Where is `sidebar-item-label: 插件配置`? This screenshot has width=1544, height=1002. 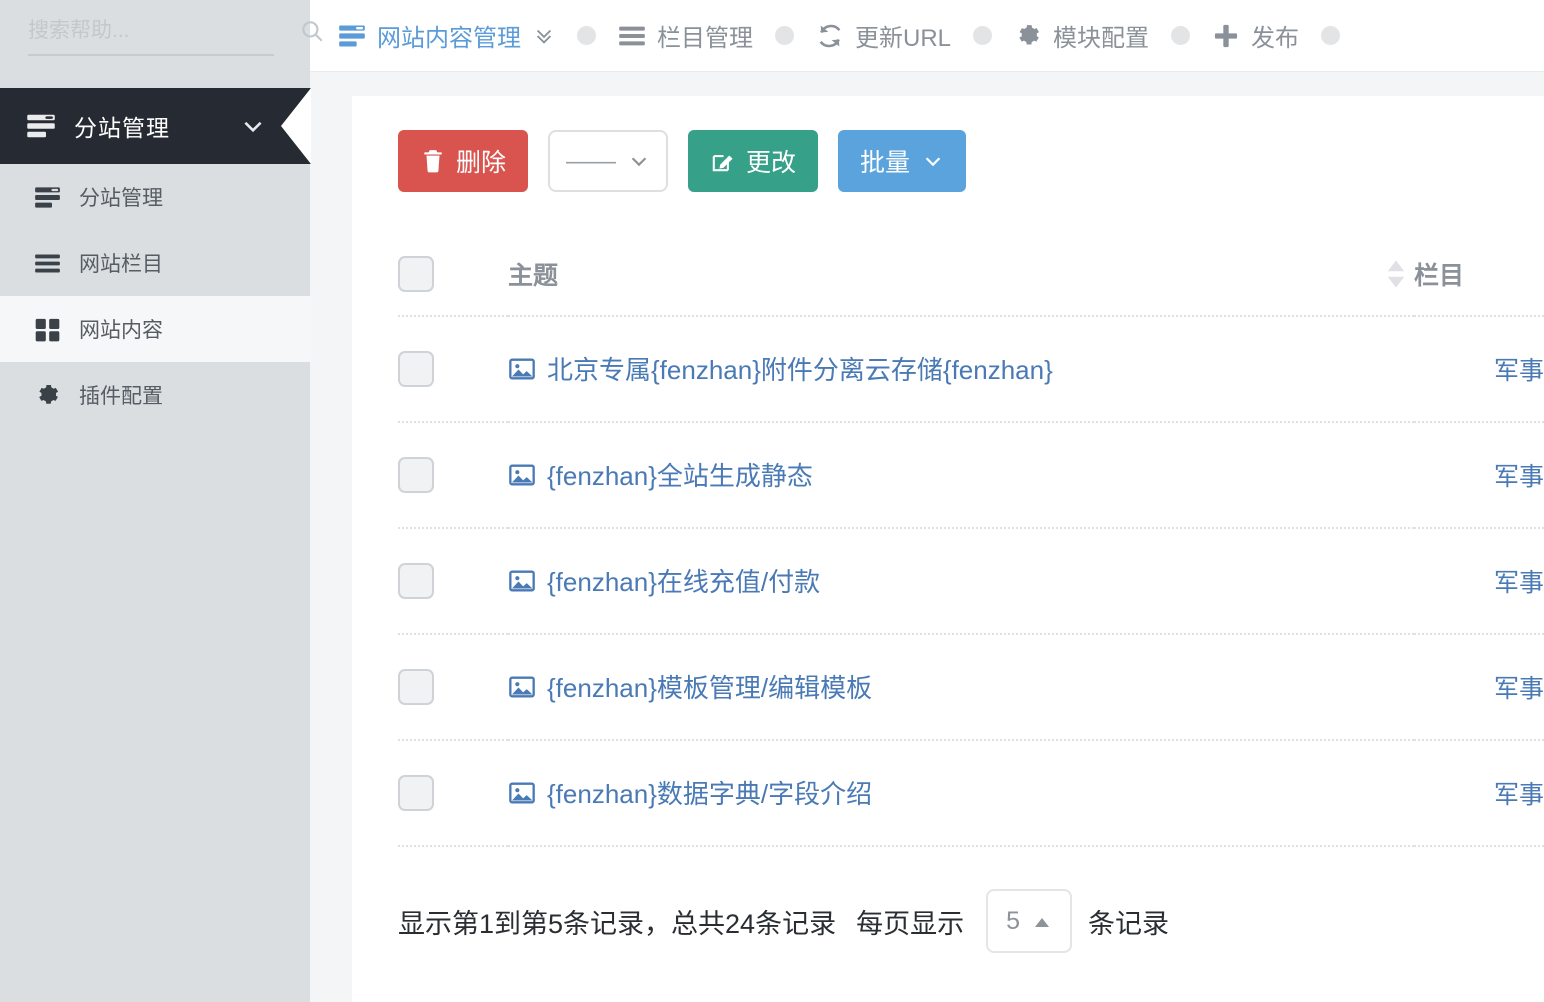
sidebar-item-label: 插件配置 is located at coordinates (121, 396).